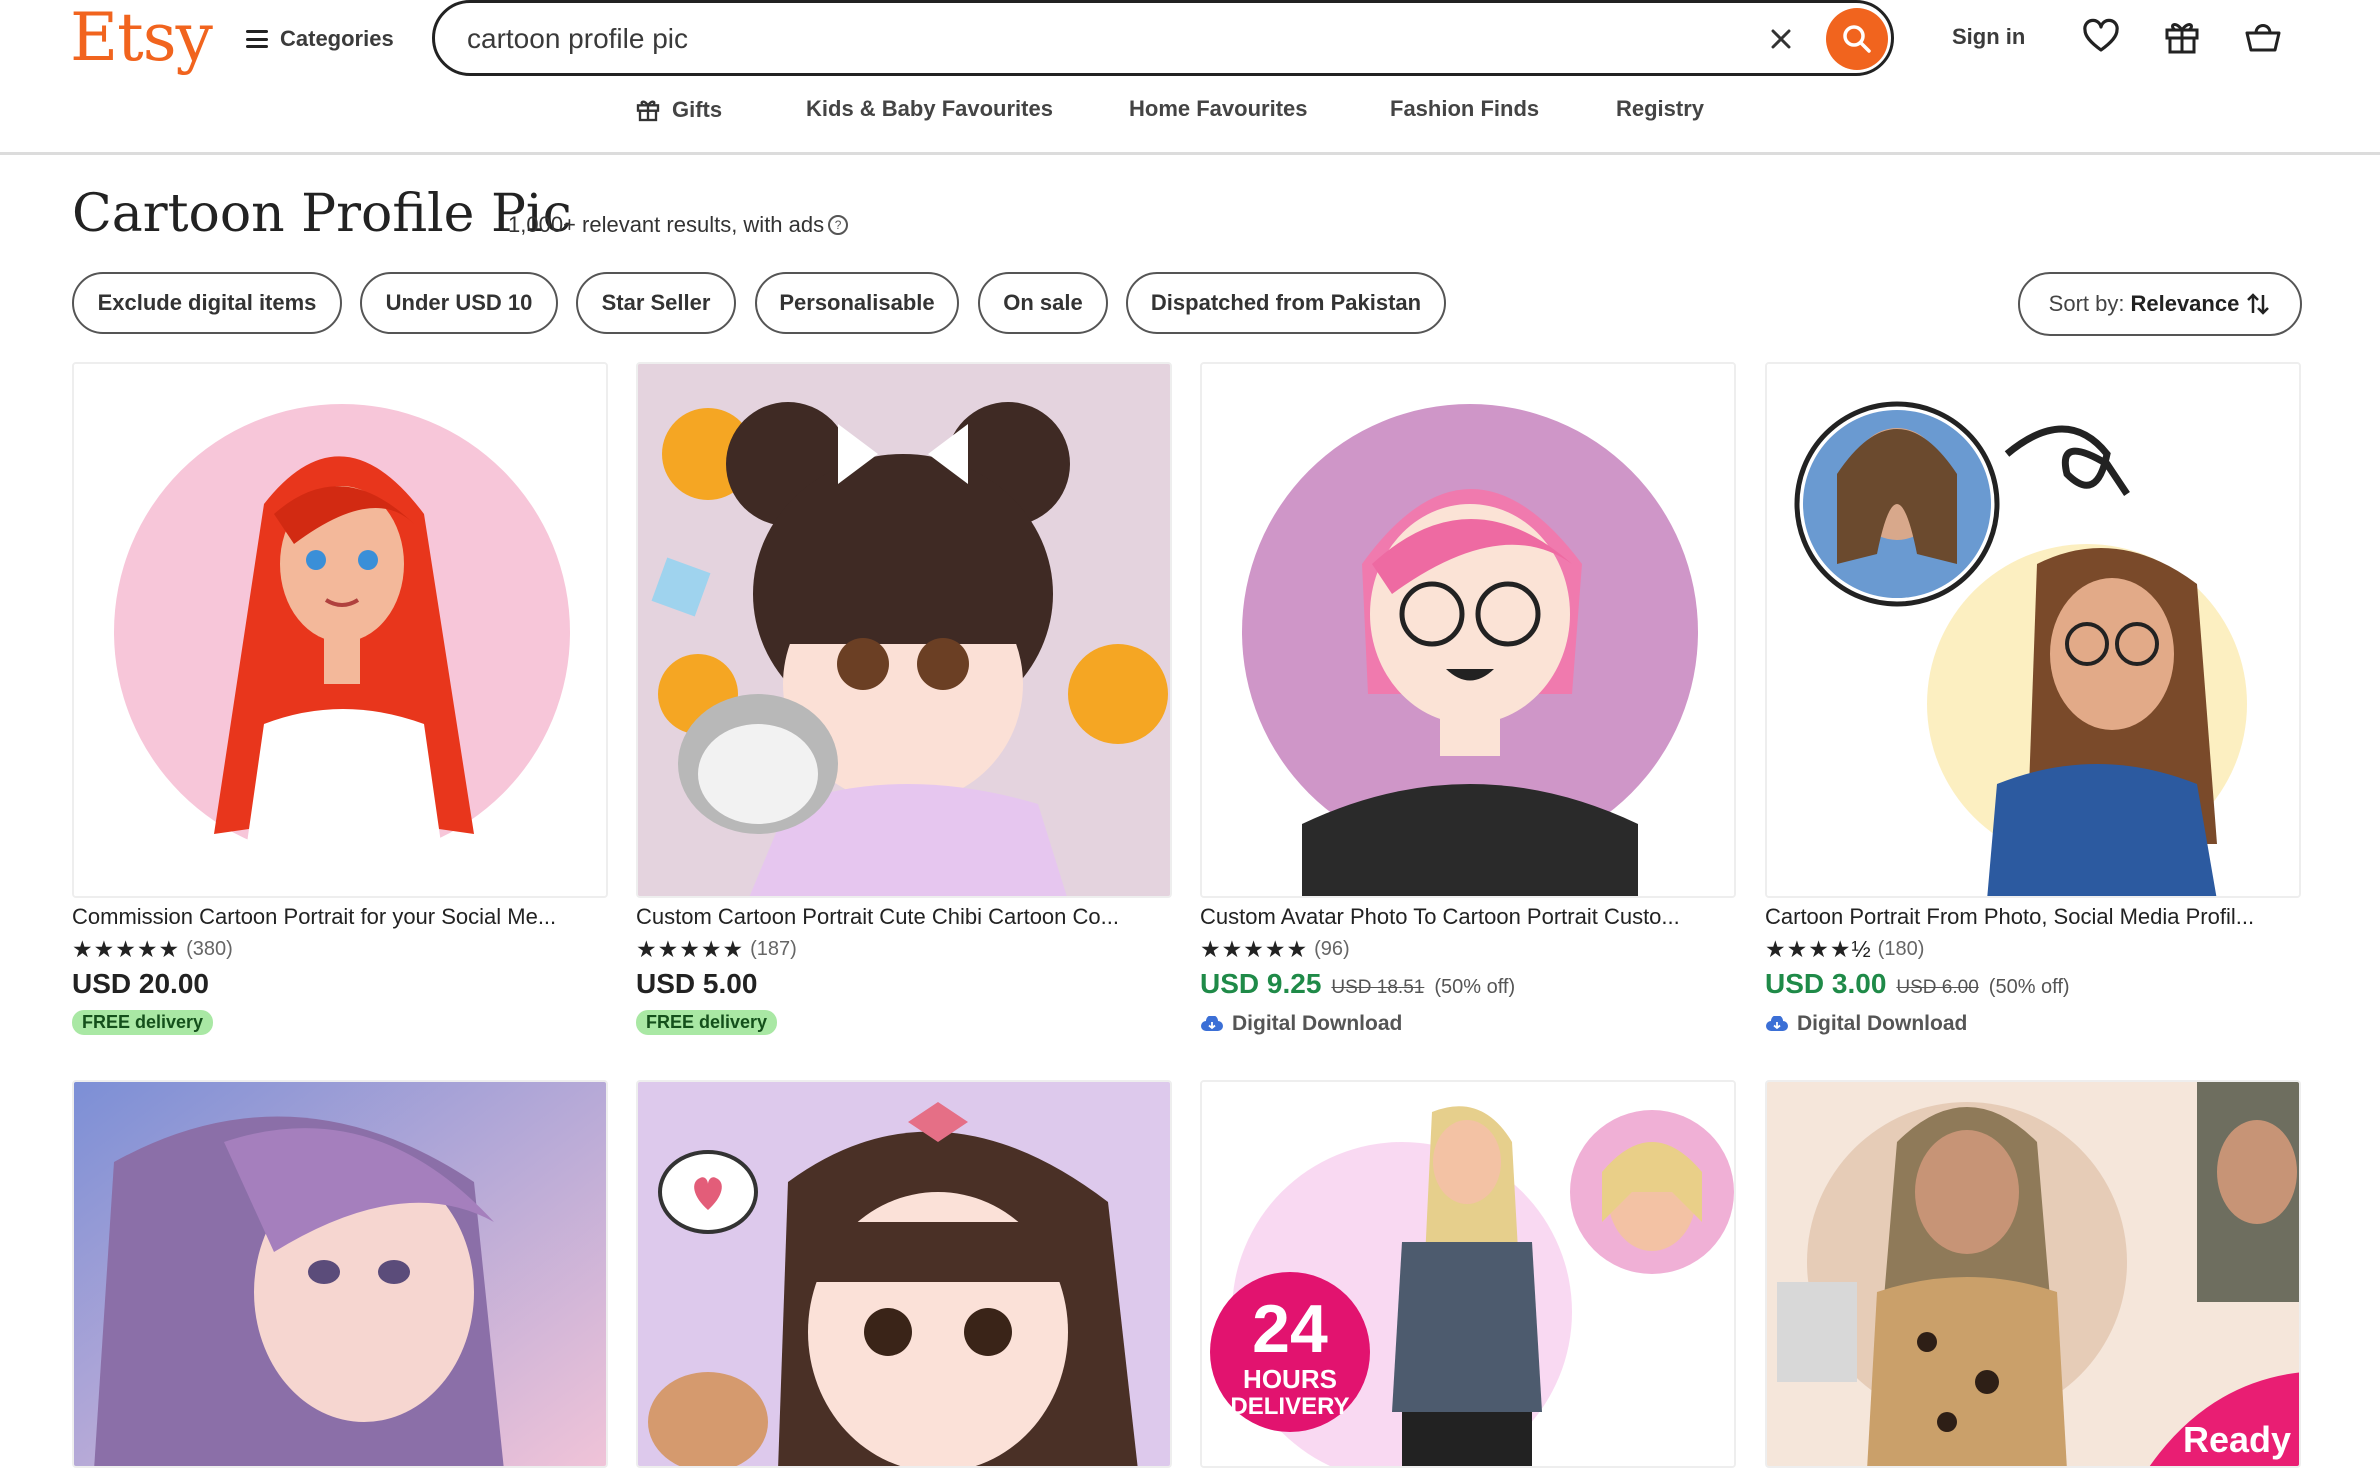  I want to click on results-text: 1,000+ relevant results, with ads, so click(666, 224).